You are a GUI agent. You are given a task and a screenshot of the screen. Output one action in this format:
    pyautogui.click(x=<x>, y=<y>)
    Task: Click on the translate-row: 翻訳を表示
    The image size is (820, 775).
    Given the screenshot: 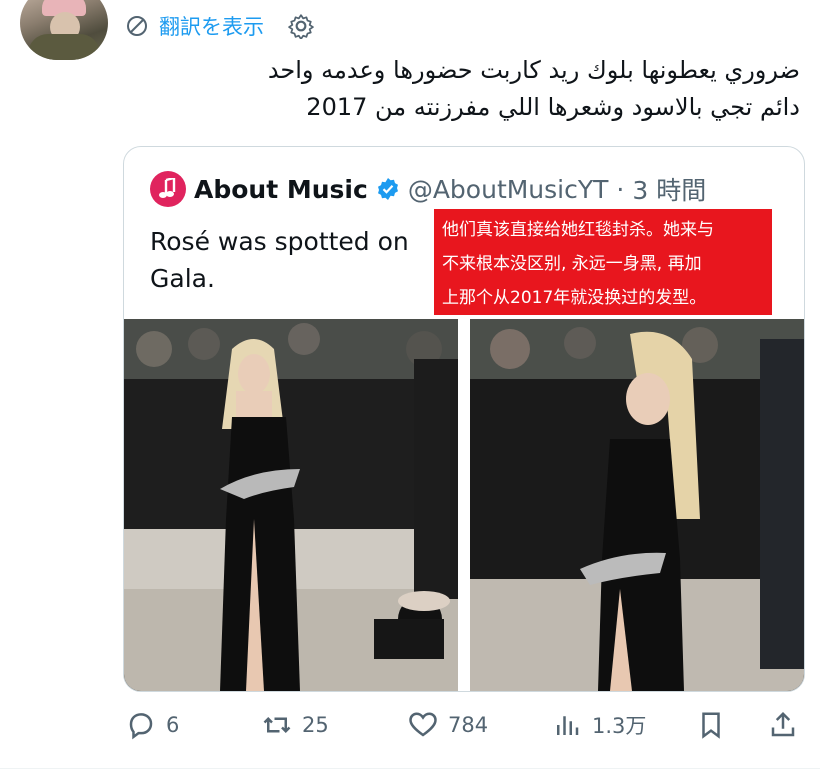 What is the action you would take?
    pyautogui.click(x=219, y=26)
    